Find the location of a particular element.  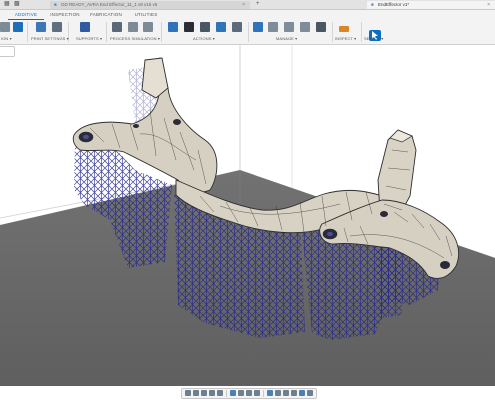

more-options-icon is located at coordinates (310, 393).